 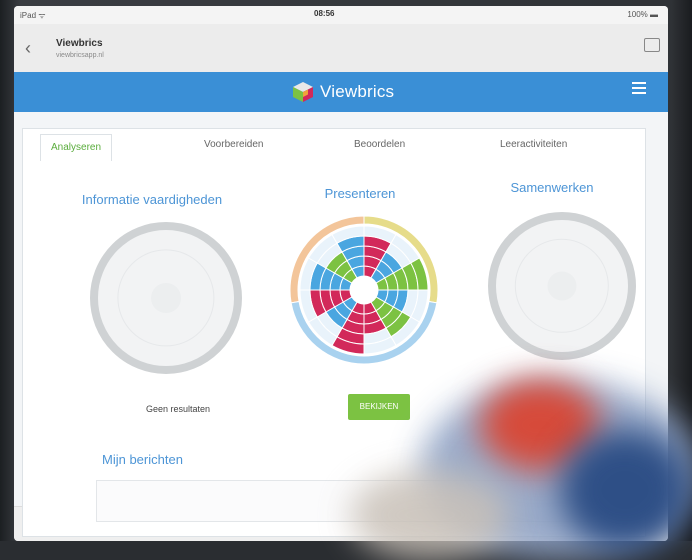 What do you see at coordinates (76, 147) in the screenshot?
I see `tab-analyseren: Analyseren` at bounding box center [76, 147].